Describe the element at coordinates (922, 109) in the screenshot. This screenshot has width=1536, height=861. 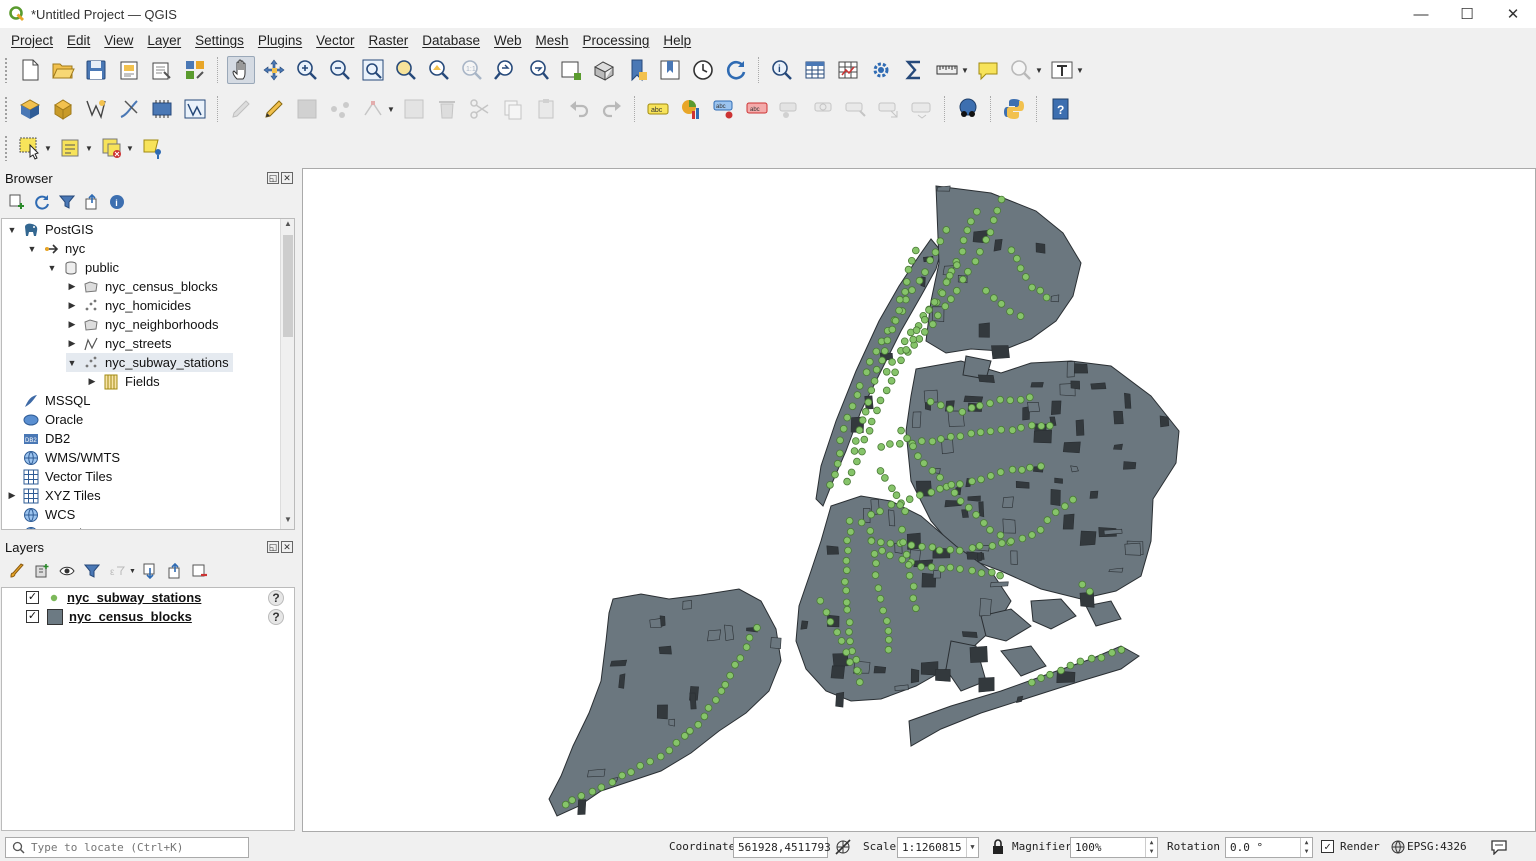
I see `toggle-label-visibility-button` at that location.